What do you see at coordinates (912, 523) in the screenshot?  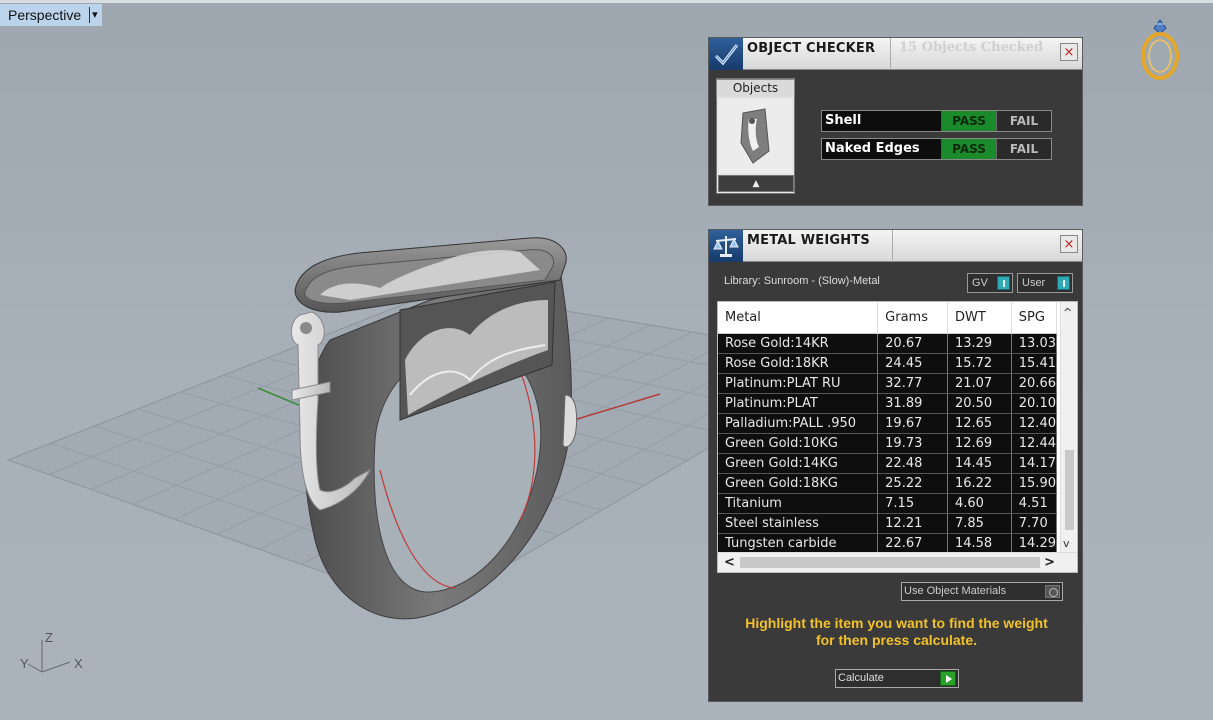 I see `cell-grams: 12.21` at bounding box center [912, 523].